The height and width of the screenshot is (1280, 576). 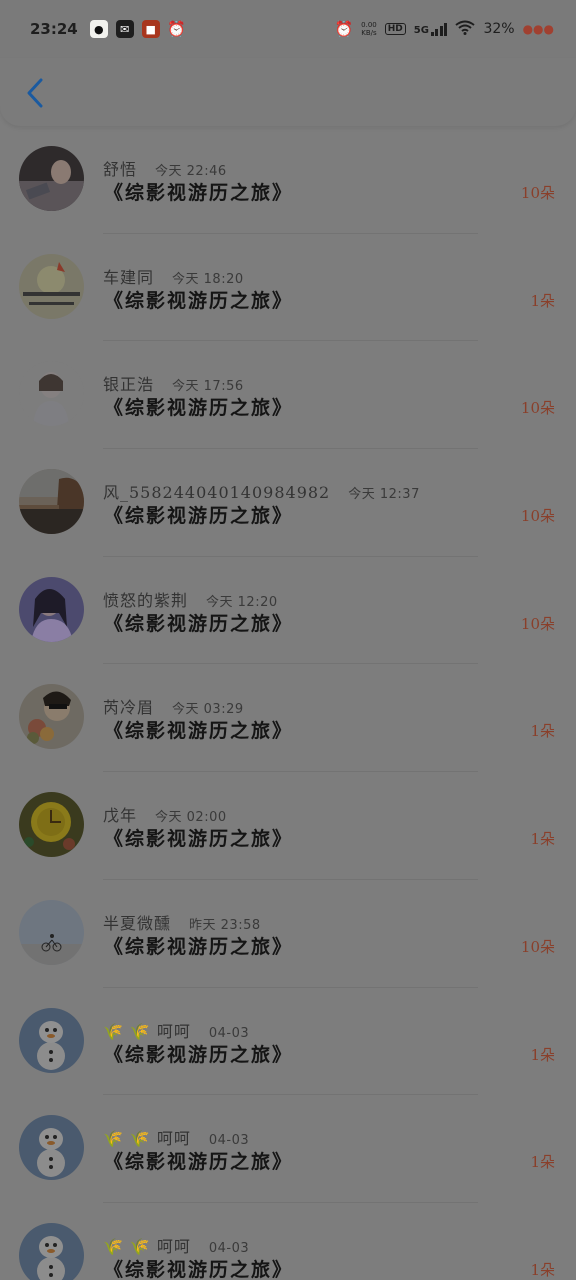 I want to click on alarm-notification-icon: ⏰, so click(x=177, y=29).